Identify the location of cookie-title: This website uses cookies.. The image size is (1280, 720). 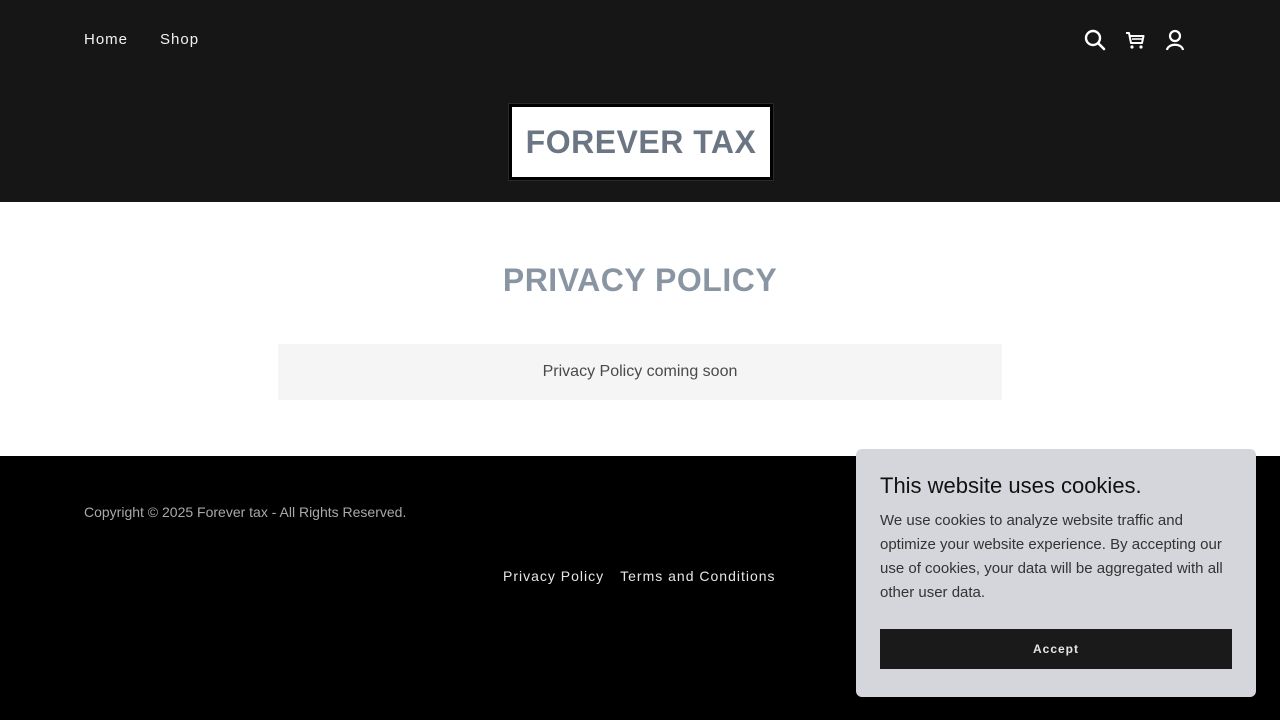
(1011, 485).